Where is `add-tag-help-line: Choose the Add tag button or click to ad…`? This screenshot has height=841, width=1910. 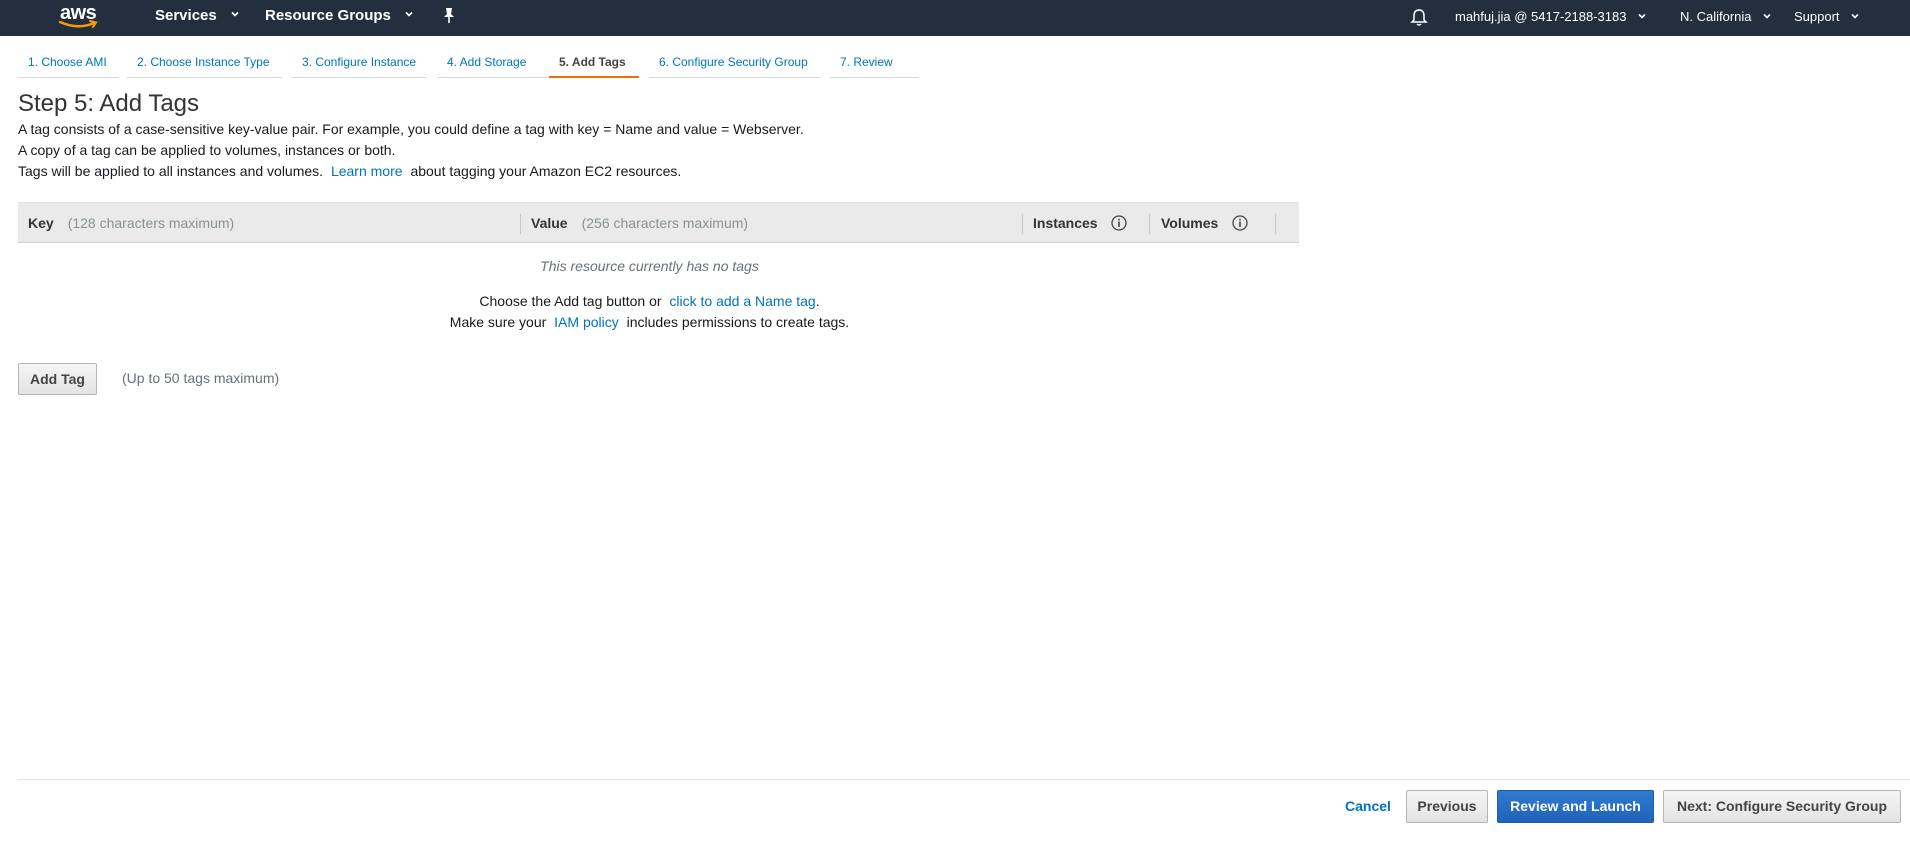 add-tag-help-line: Choose the Add tag button or click to ad… is located at coordinates (649, 301).